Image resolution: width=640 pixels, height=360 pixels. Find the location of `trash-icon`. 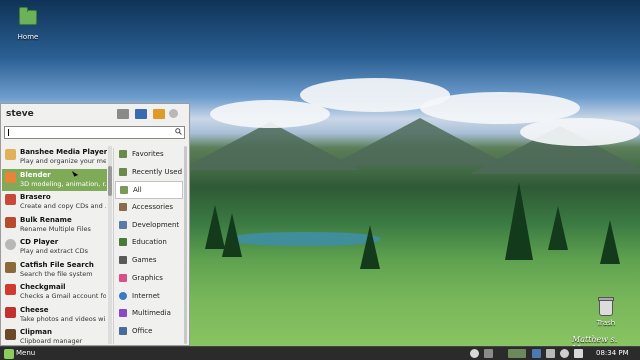

trash-icon is located at coordinates (606, 306).